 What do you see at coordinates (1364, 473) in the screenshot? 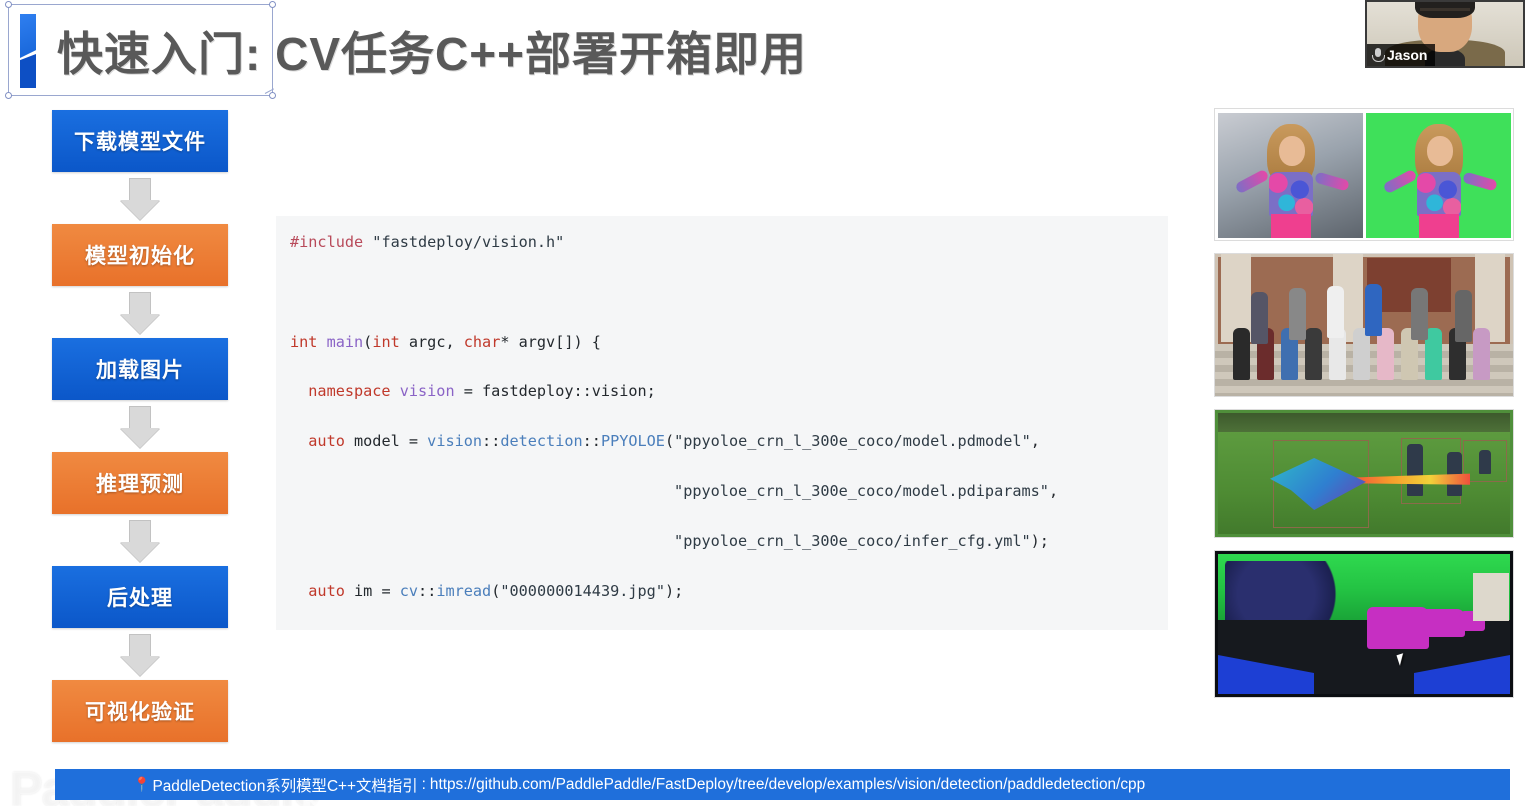
I see `thumbnail-kite-detection` at bounding box center [1364, 473].